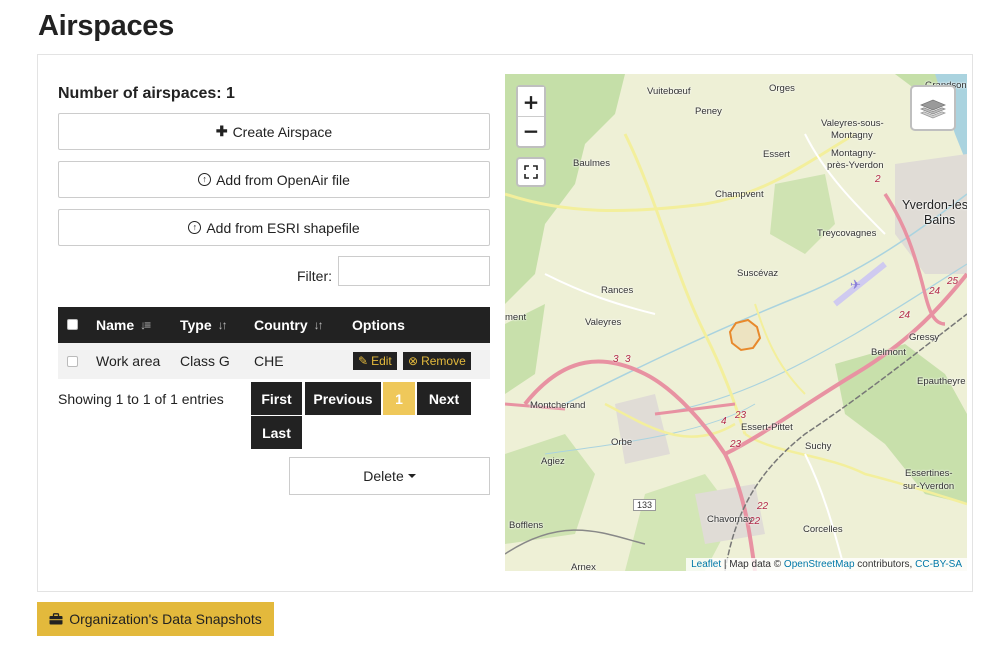 This screenshot has width=1000, height=651. Describe the element at coordinates (929, 473) in the screenshot. I see `map-place-label: Essertines-` at that location.